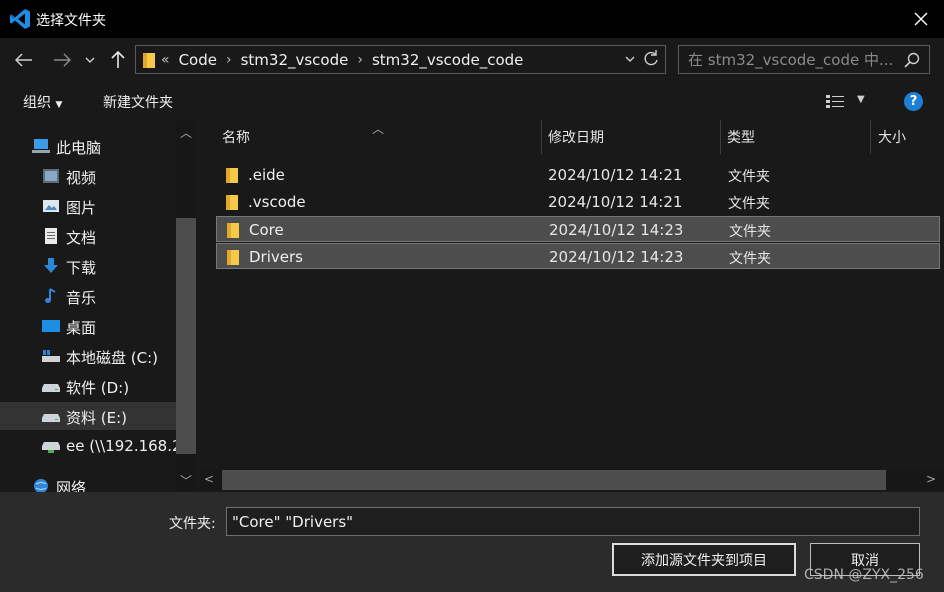  What do you see at coordinates (97, 418) in the screenshot?
I see `sidebar-item-label: 资料 (E:)` at bounding box center [97, 418].